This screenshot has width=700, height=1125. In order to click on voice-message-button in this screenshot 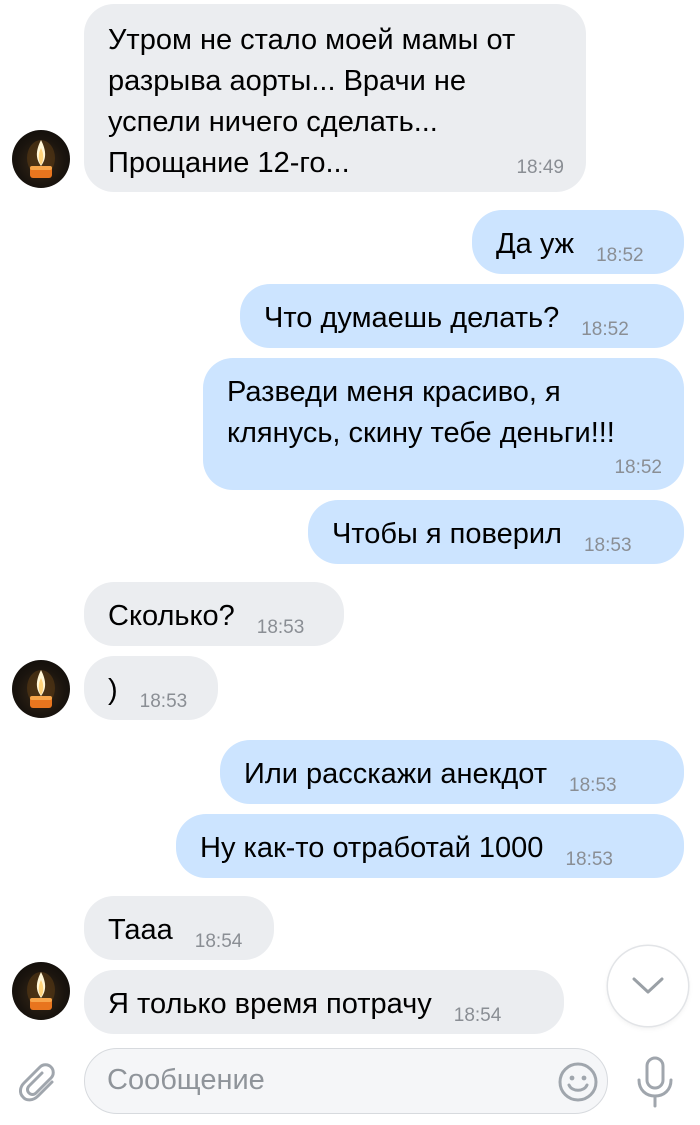, I will do `click(655, 1084)`.